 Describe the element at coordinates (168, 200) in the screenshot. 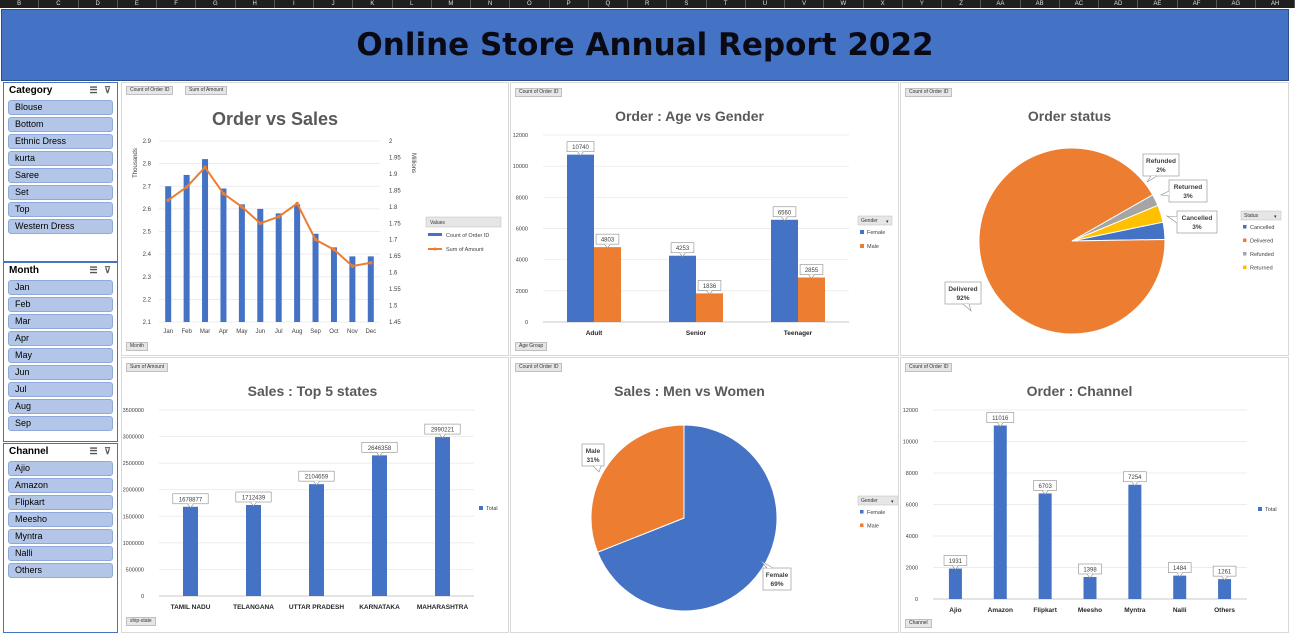

I see `line-point` at that location.